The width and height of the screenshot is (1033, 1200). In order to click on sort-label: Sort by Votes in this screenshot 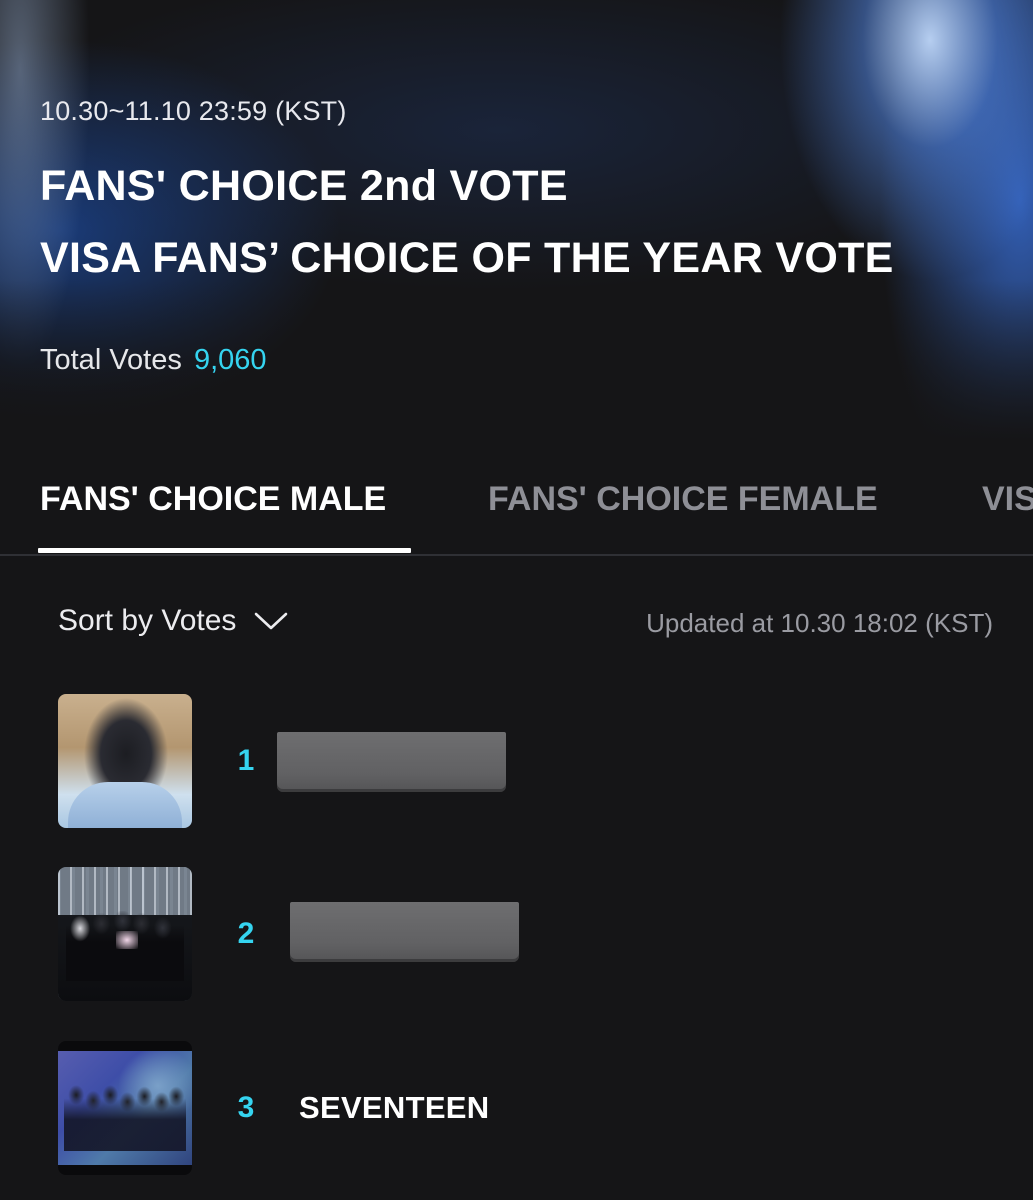, I will do `click(147, 620)`.